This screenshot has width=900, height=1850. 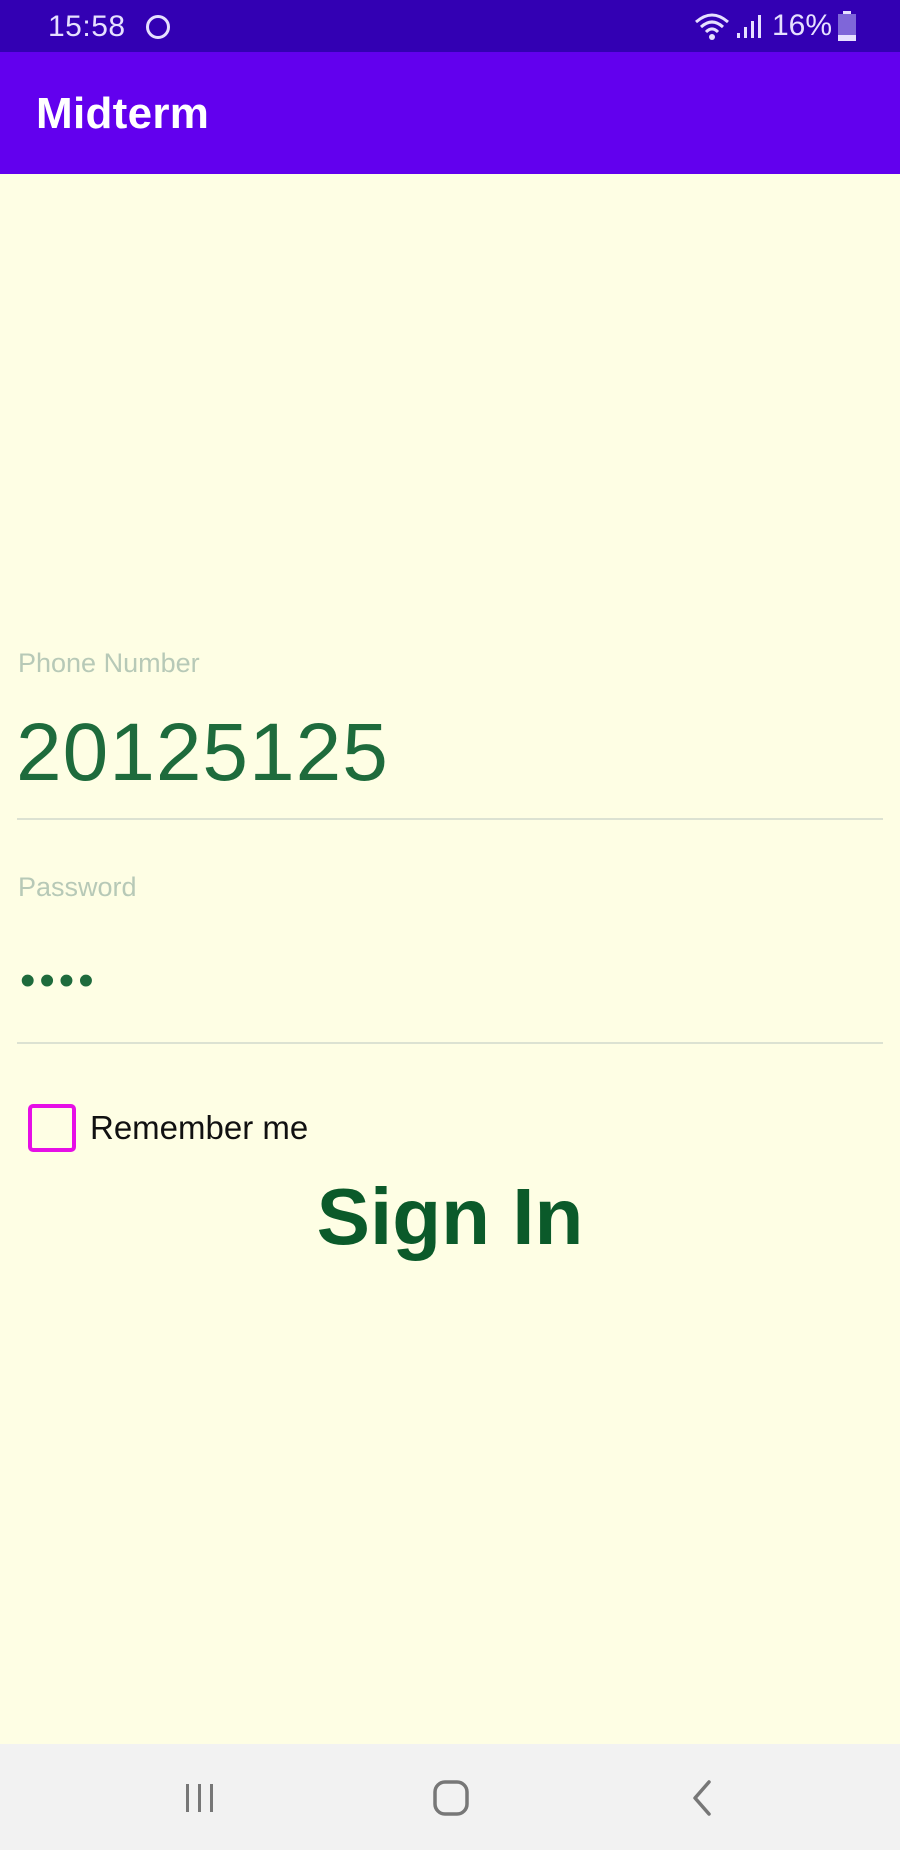 What do you see at coordinates (158, 27) in the screenshot?
I see `circle-icon` at bounding box center [158, 27].